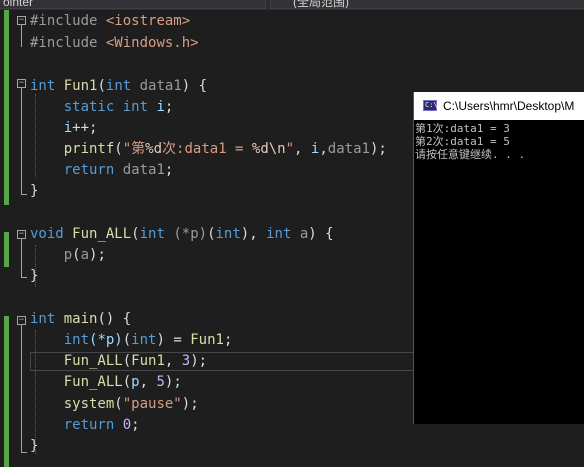 The image size is (584, 467). What do you see at coordinates (135, 382) in the screenshot?
I see `variable: p` at bounding box center [135, 382].